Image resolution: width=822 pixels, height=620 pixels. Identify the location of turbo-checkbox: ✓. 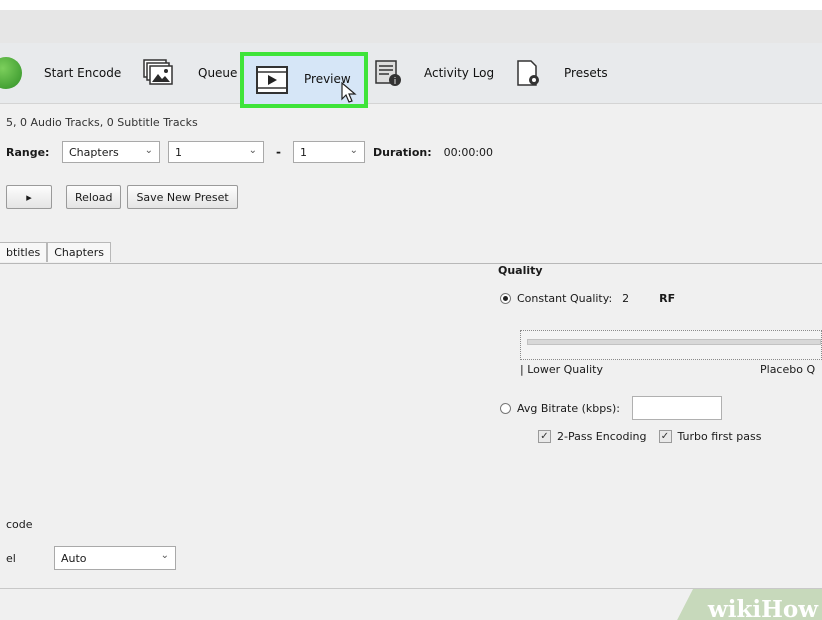
(665, 436).